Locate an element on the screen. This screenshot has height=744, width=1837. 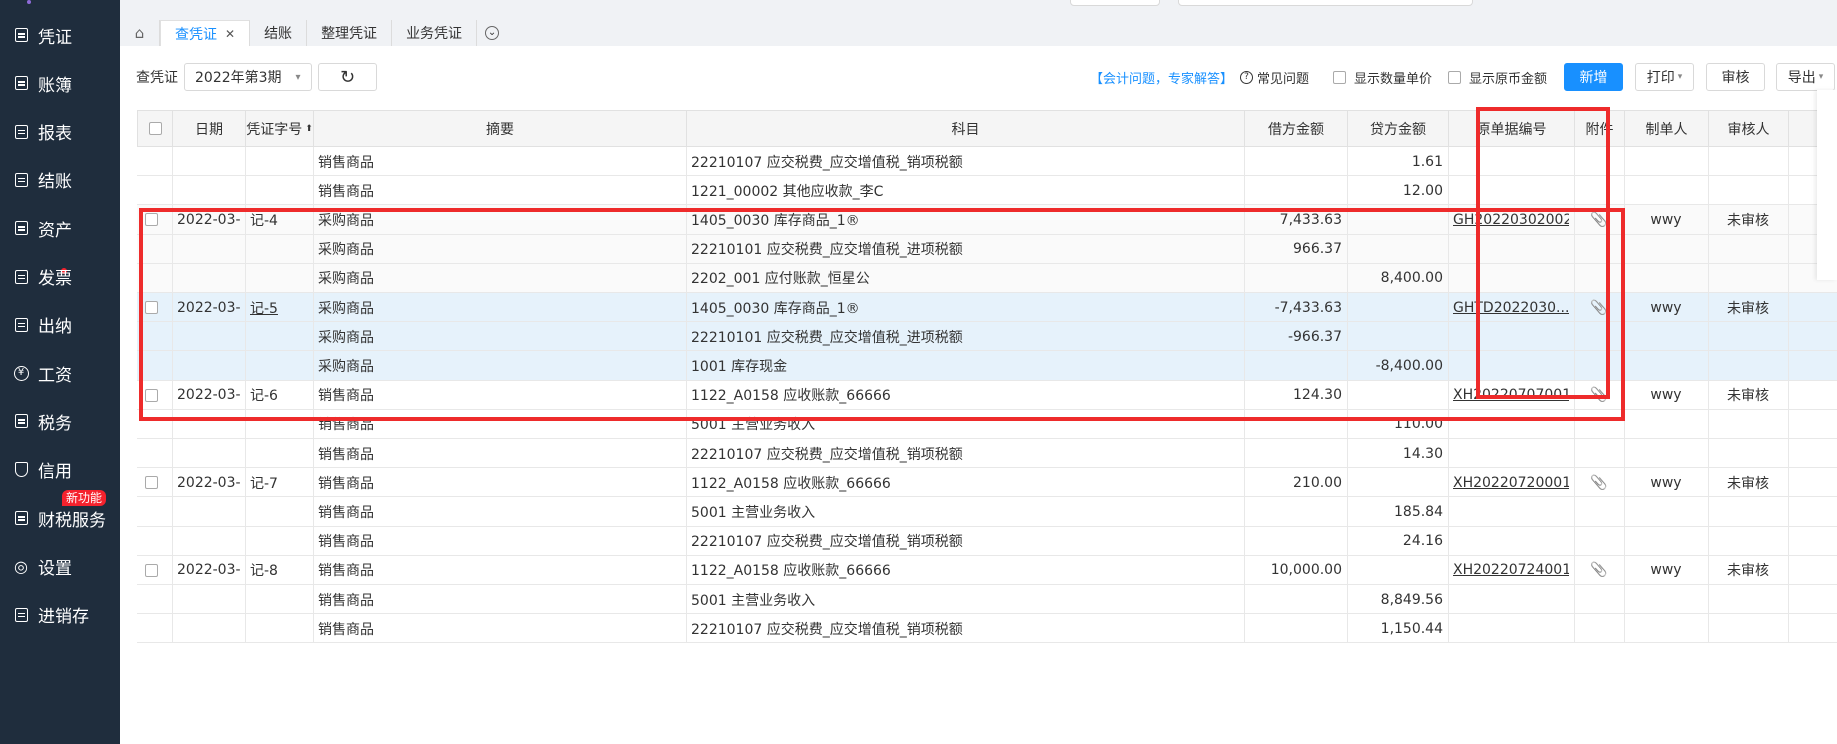
debit-amount-value: 124.30 is located at coordinates (1317, 395).